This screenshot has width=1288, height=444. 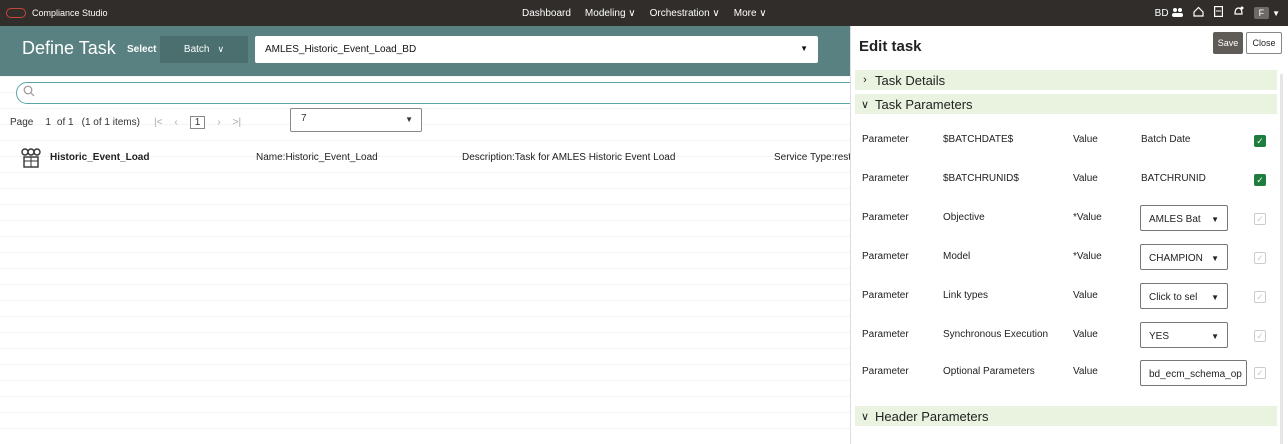 I want to click on section-header-parameters: ∨ Header Parameters, so click(x=1066, y=416).